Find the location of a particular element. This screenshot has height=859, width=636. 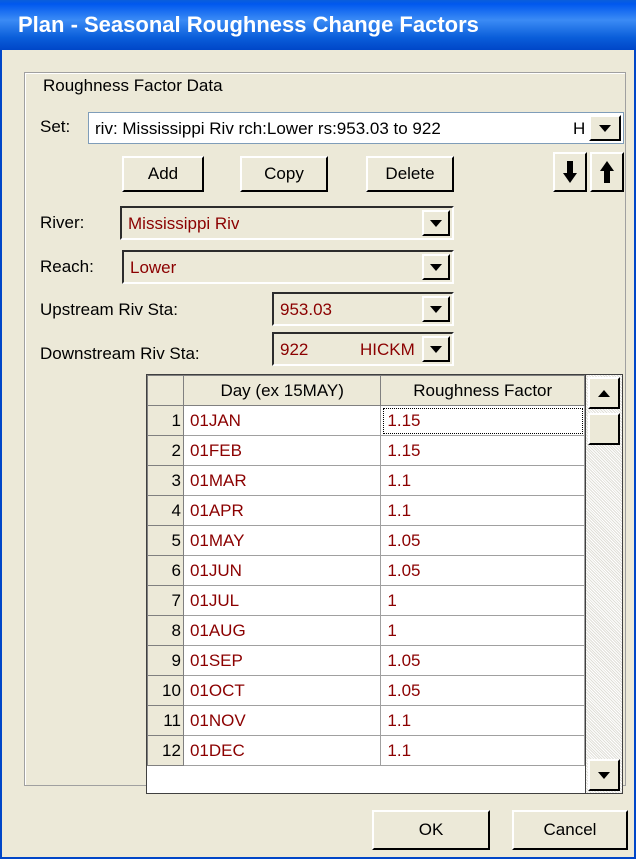

day-cell: 01JUN is located at coordinates (282, 570).